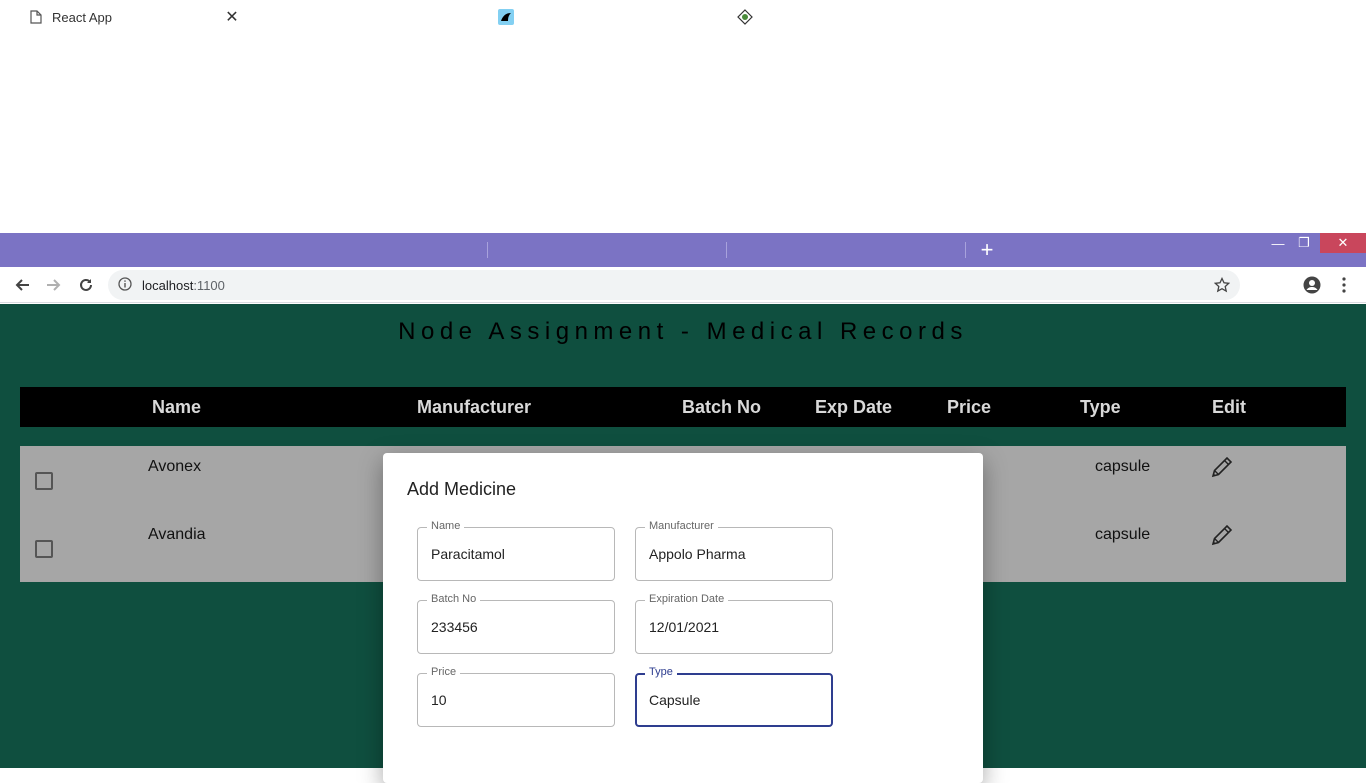  Describe the element at coordinates (462, 489) in the screenshot. I see `dialog-title: Add Medicine` at that location.